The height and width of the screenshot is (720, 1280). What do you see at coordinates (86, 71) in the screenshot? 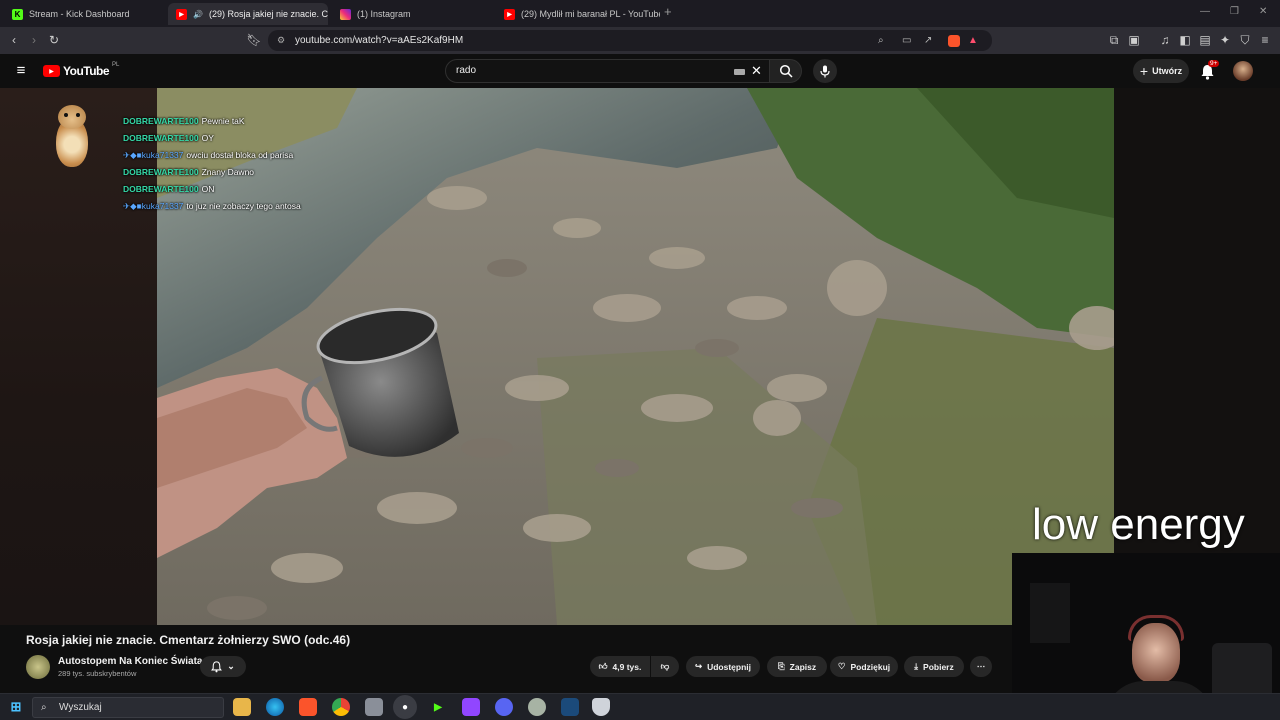
I see `youtube-wordmark: YouTube` at bounding box center [86, 71].